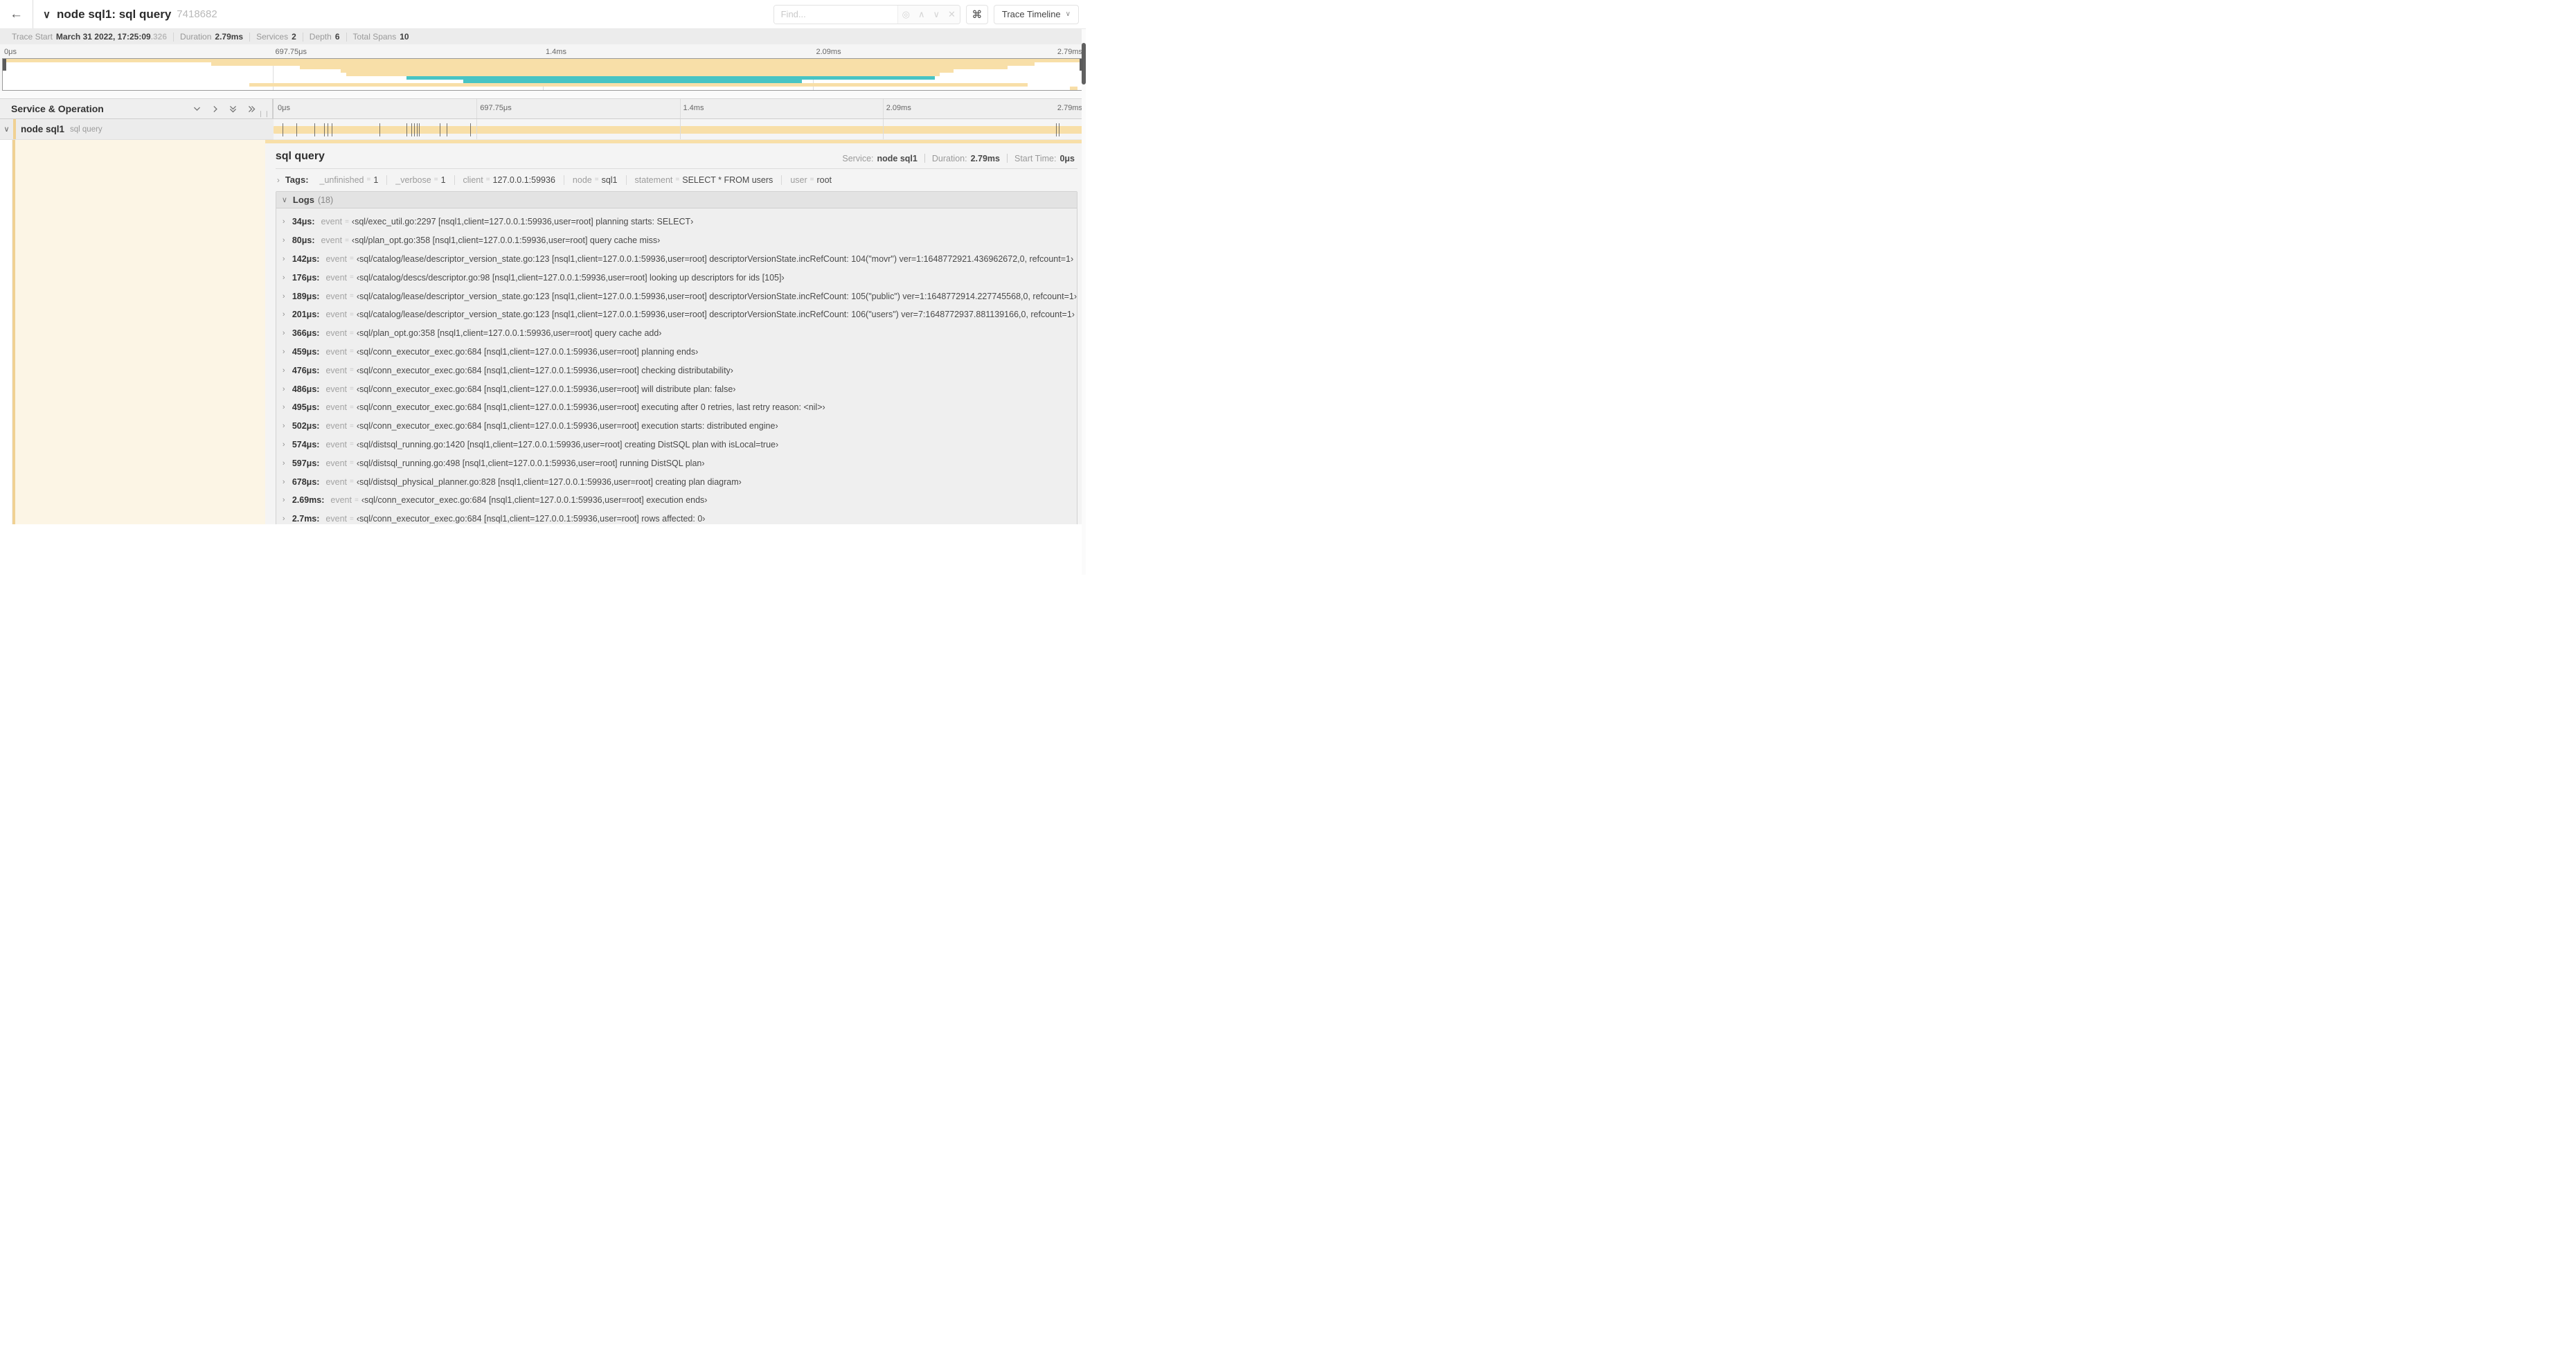 This screenshot has width=2576, height=1363. What do you see at coordinates (309, 501) in the screenshot?
I see `log-timestamp: 2.69ms:` at bounding box center [309, 501].